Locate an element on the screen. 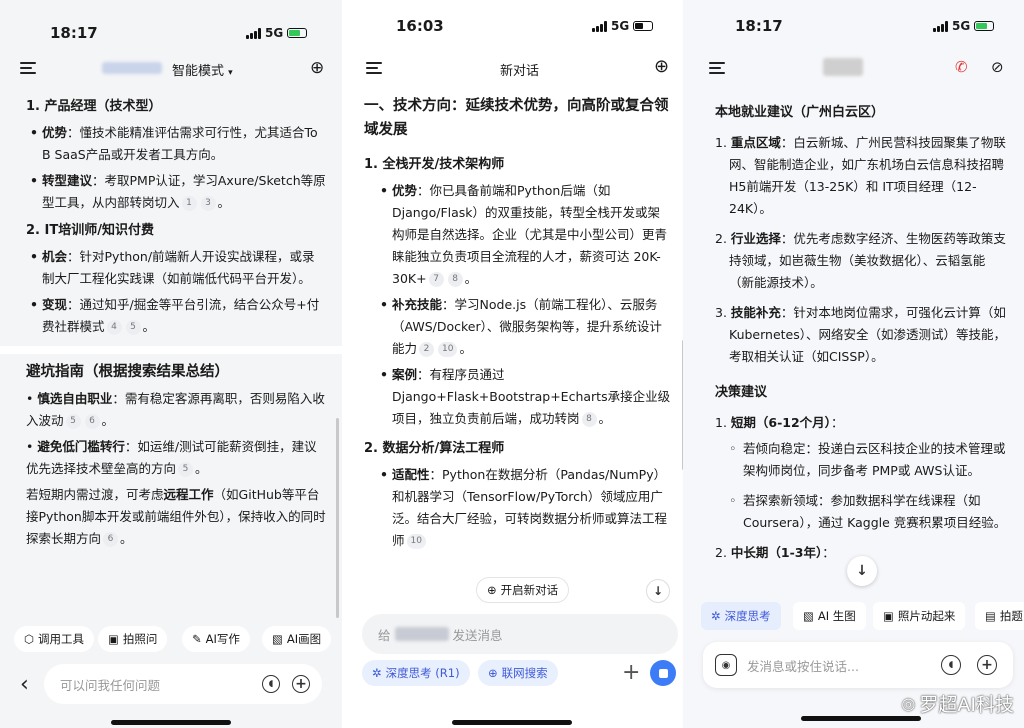 Image resolution: width=1024 pixels, height=728 pixels. watermark: ◎ 罗超AI科技 is located at coordinates (957, 703).